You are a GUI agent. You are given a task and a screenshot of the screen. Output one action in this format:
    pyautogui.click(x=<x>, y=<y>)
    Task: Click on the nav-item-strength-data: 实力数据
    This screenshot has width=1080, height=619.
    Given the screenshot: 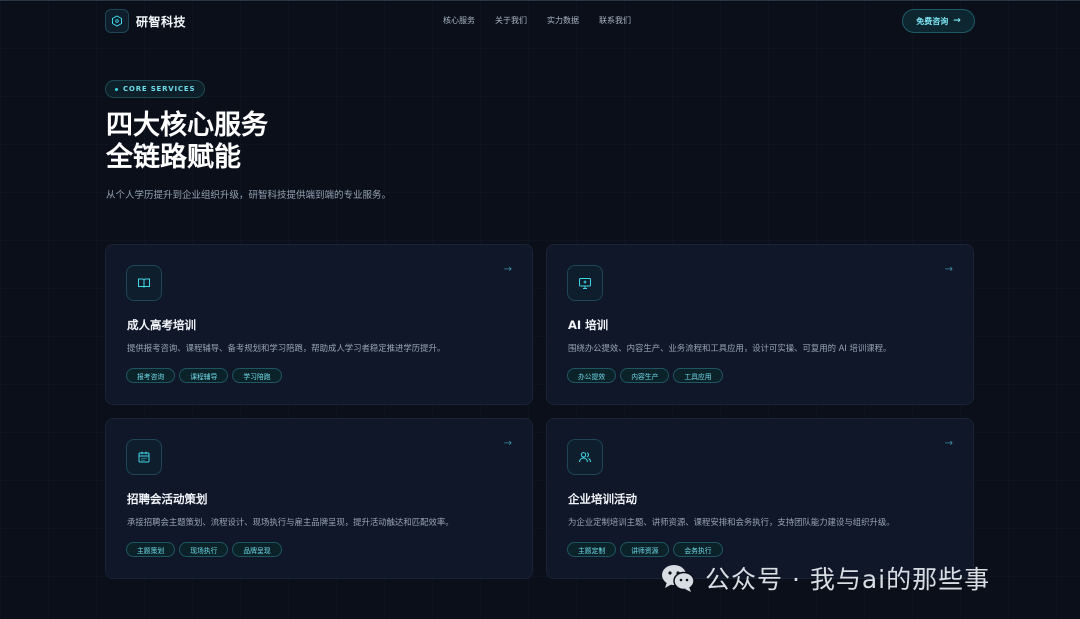 What is the action you would take?
    pyautogui.click(x=563, y=20)
    